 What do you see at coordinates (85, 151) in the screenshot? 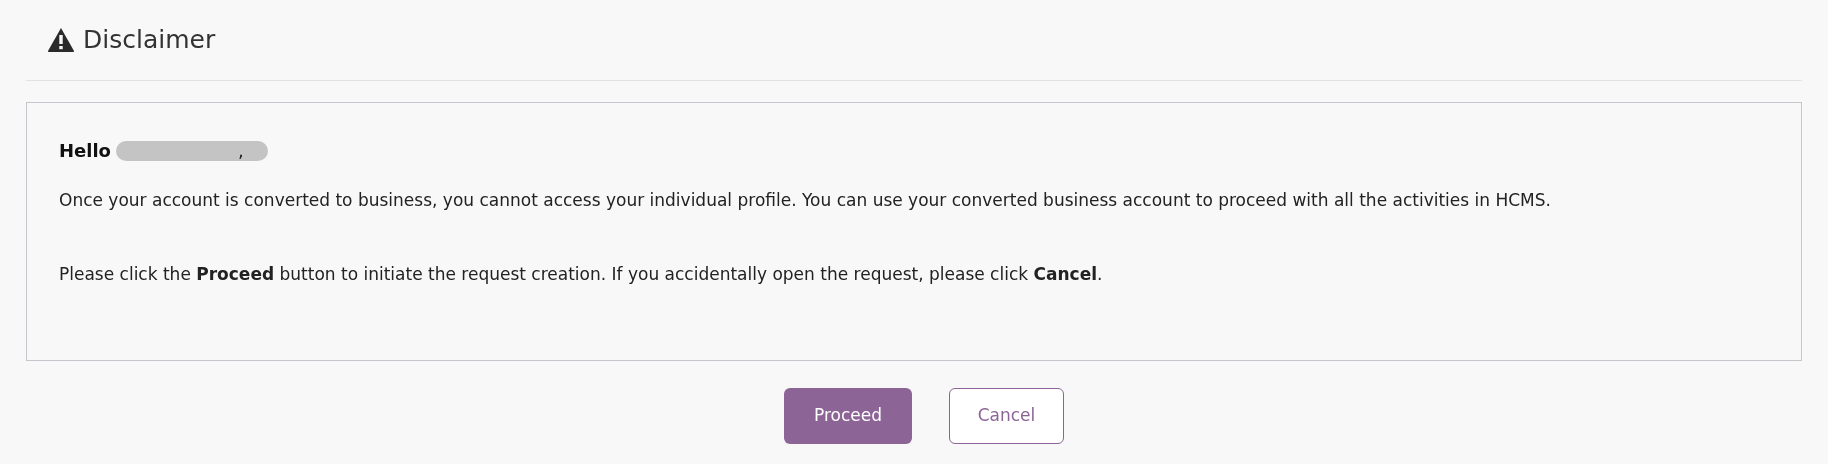
I see `greeting-text: Hello` at bounding box center [85, 151].